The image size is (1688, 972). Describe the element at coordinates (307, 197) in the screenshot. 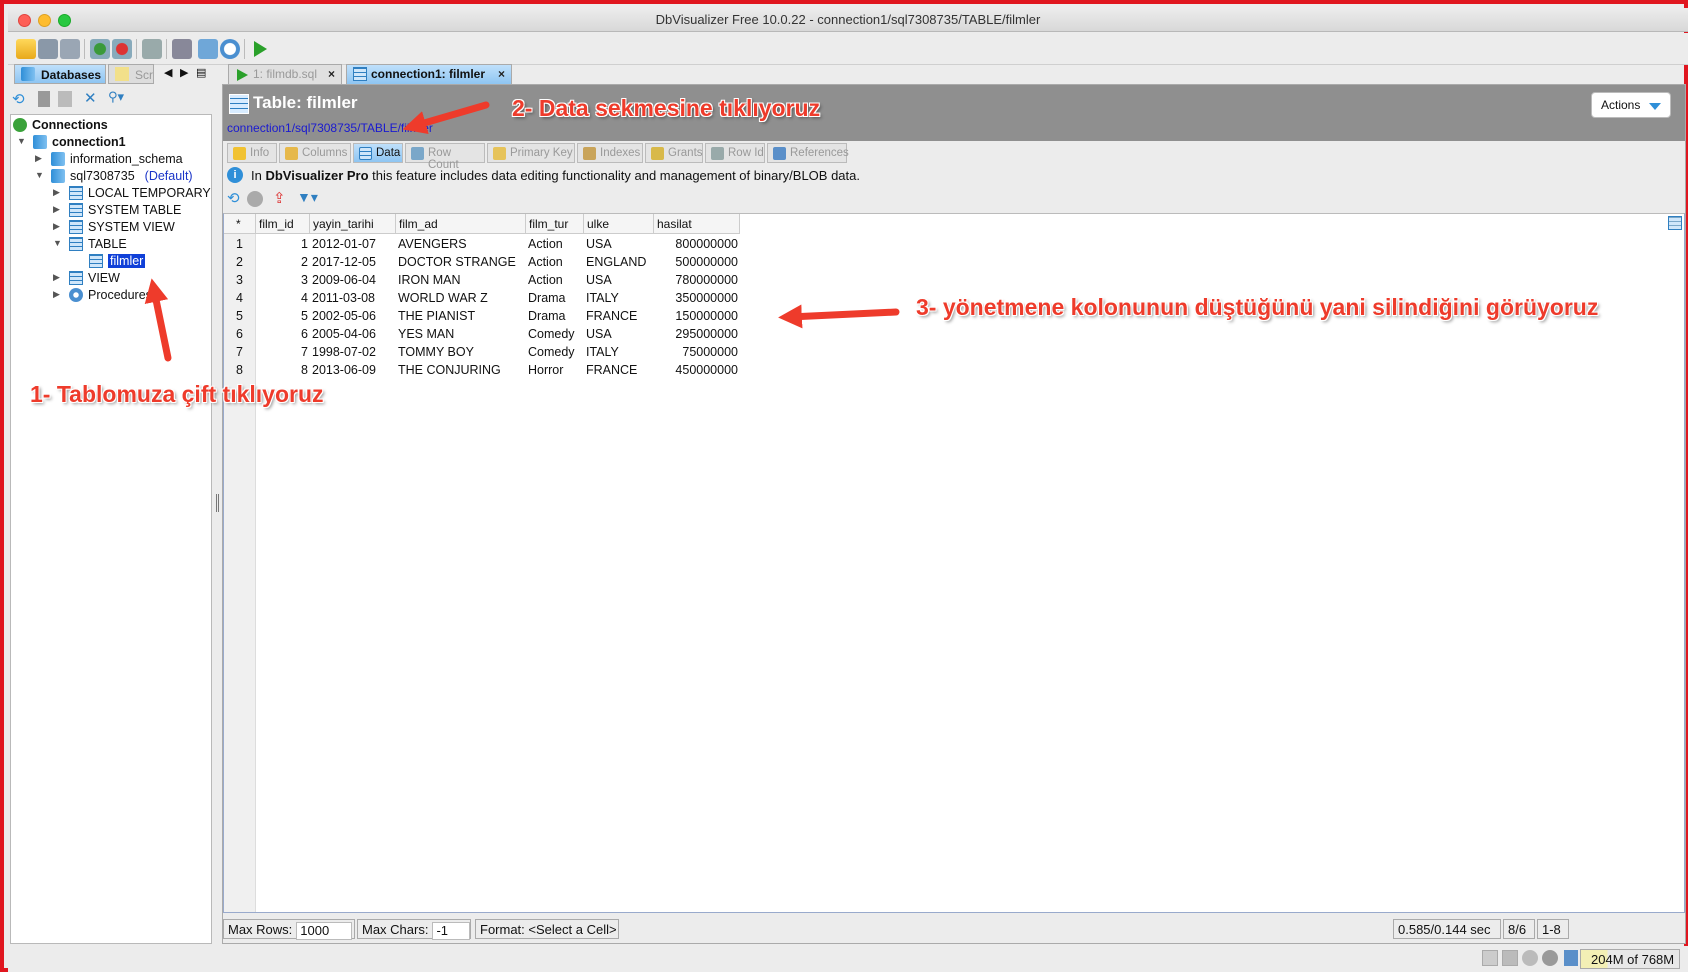

I see `filter-icon: ▼▾` at that location.